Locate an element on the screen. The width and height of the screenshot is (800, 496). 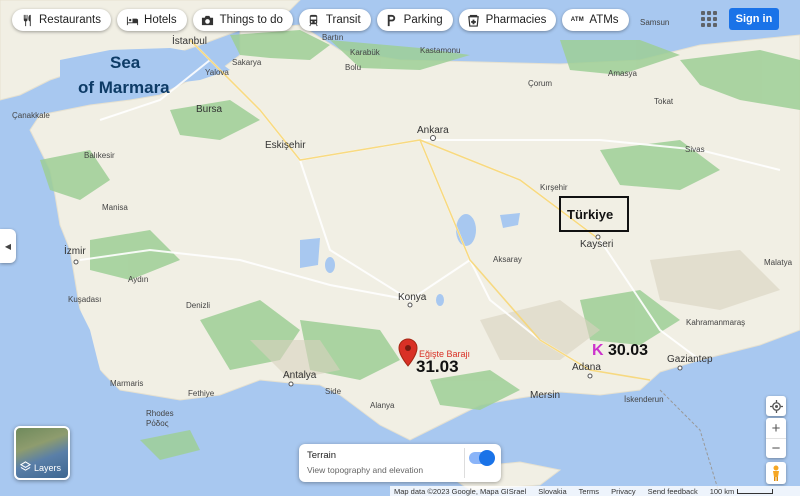
city-label: Bolu is located at coordinates (353, 67).